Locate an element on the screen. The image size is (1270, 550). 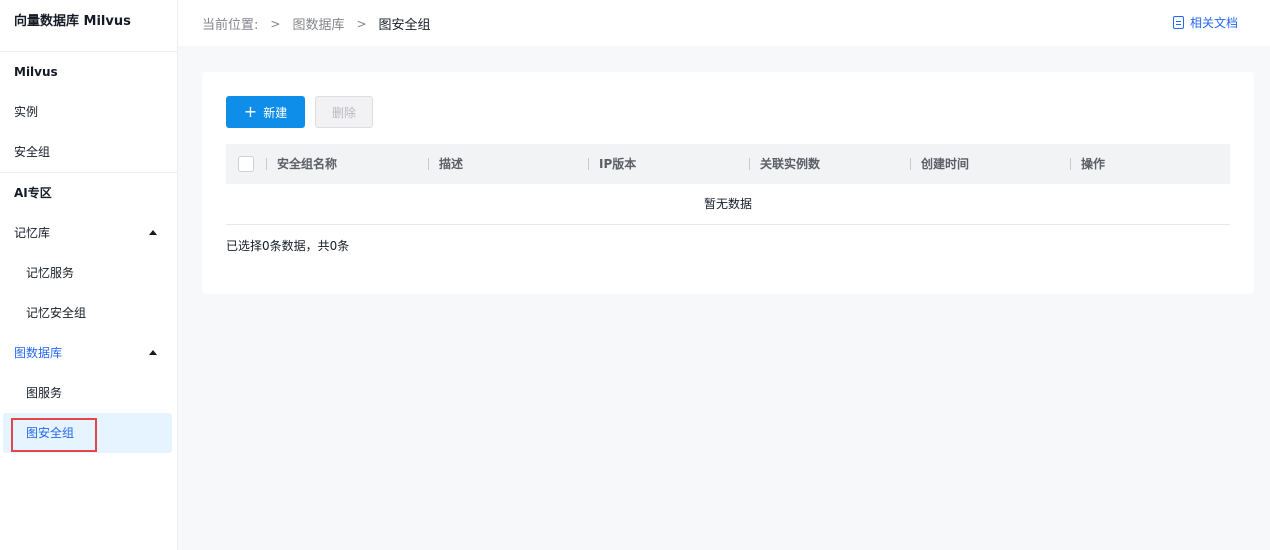
sidebar-item-security-group: 安全组 is located at coordinates (88, 152).